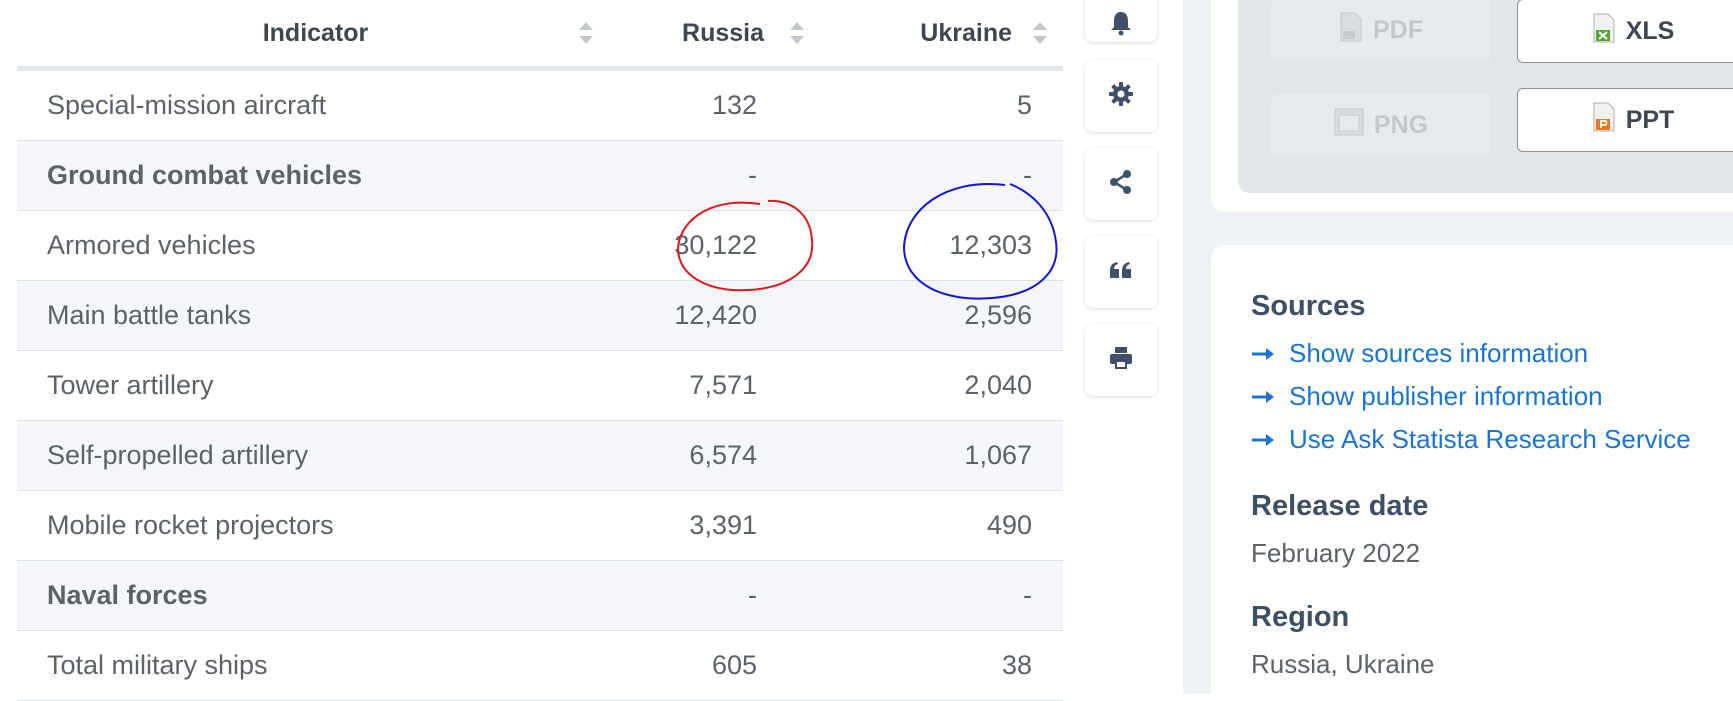 This screenshot has width=1733, height=701. What do you see at coordinates (1351, 30) in the screenshot?
I see `pdf-file-icon` at bounding box center [1351, 30].